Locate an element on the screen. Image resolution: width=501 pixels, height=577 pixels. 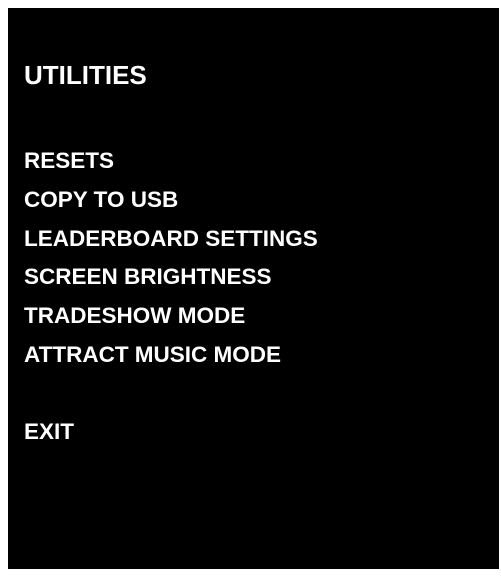
menu-item-screen-brightness: SCREEN BRIGHTNESS is located at coordinates (171, 277).